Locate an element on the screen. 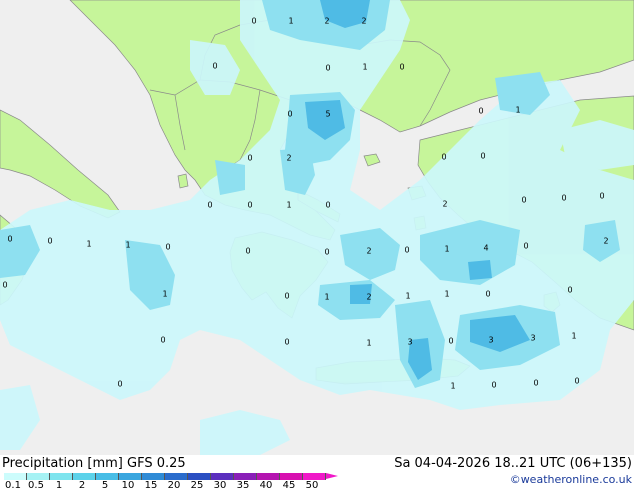 This screenshot has width=634, height=491. color-scale-tick-label: 45 is located at coordinates (289, 485).